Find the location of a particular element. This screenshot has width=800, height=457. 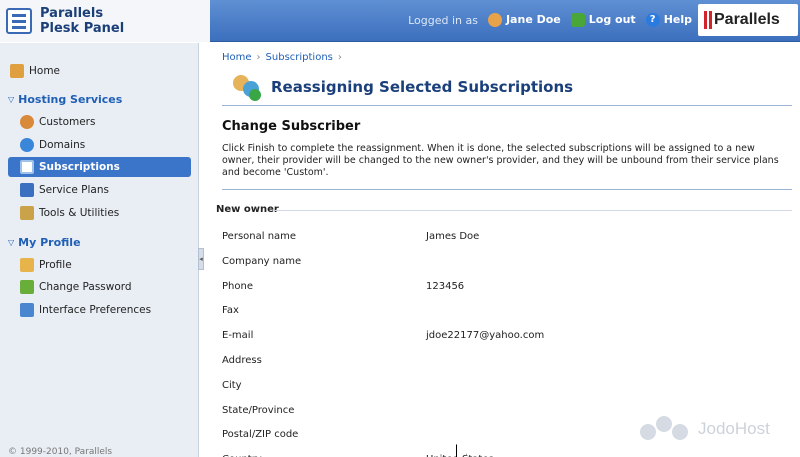

logged-in-as-label: Logged in as is located at coordinates (443, 20).